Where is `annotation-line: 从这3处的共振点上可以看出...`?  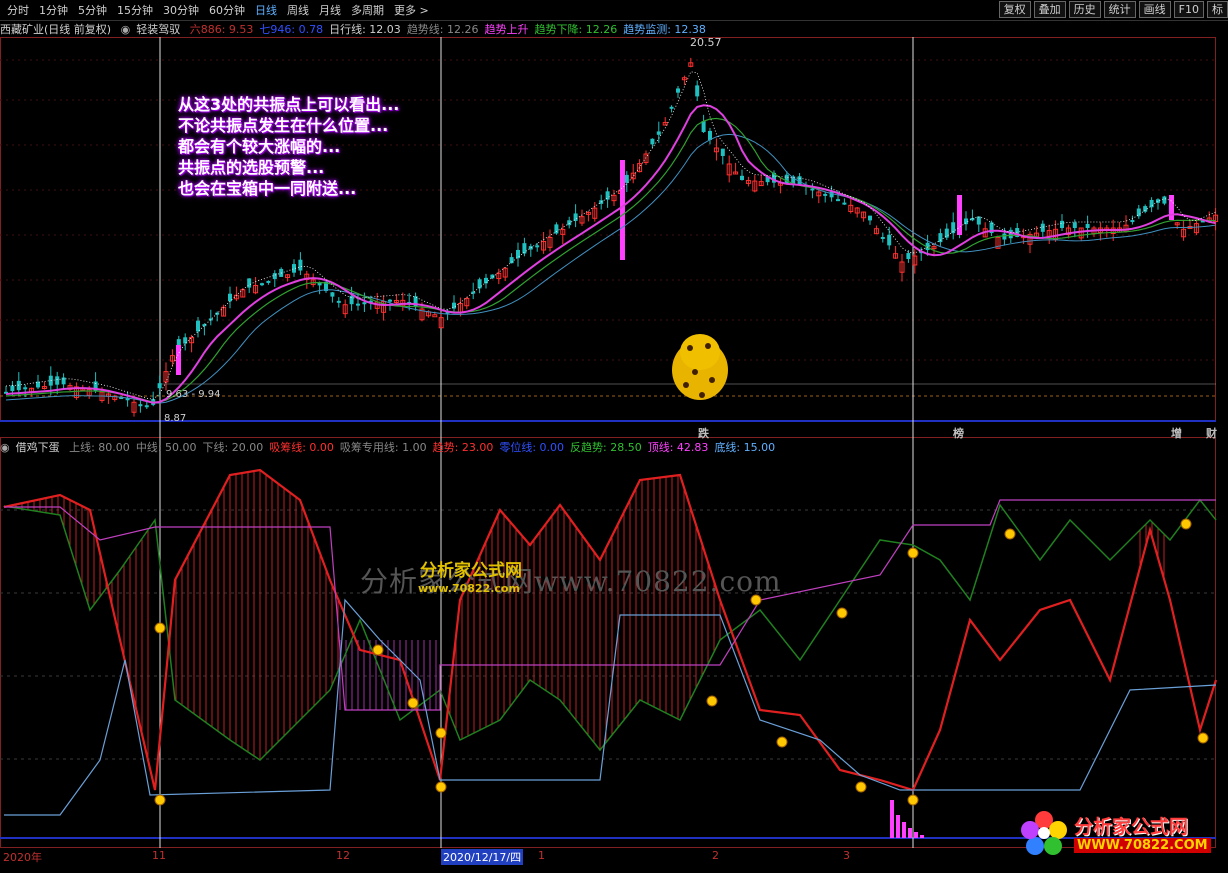 annotation-line: 从这3处的共振点上可以看出... is located at coordinates (289, 104).